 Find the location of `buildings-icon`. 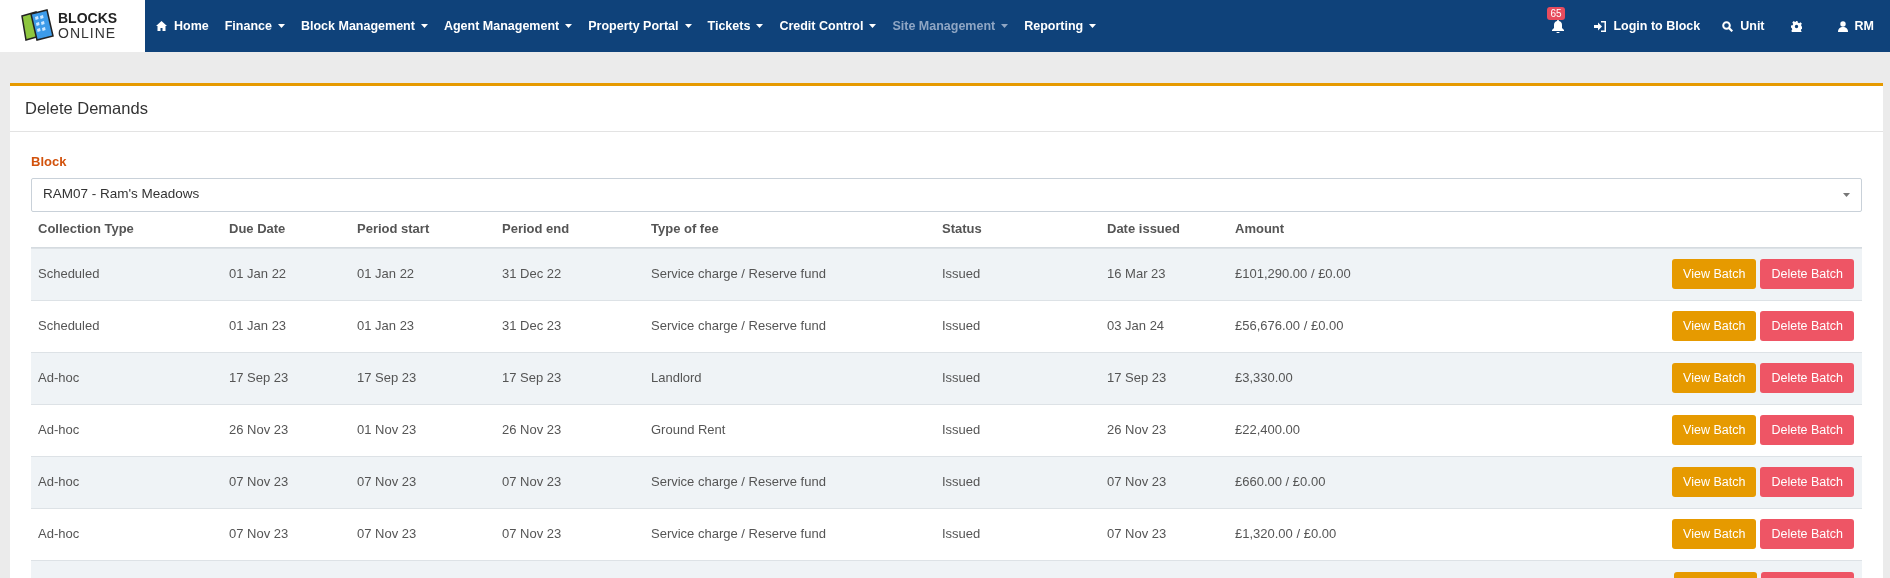

buildings-icon is located at coordinates (38, 26).